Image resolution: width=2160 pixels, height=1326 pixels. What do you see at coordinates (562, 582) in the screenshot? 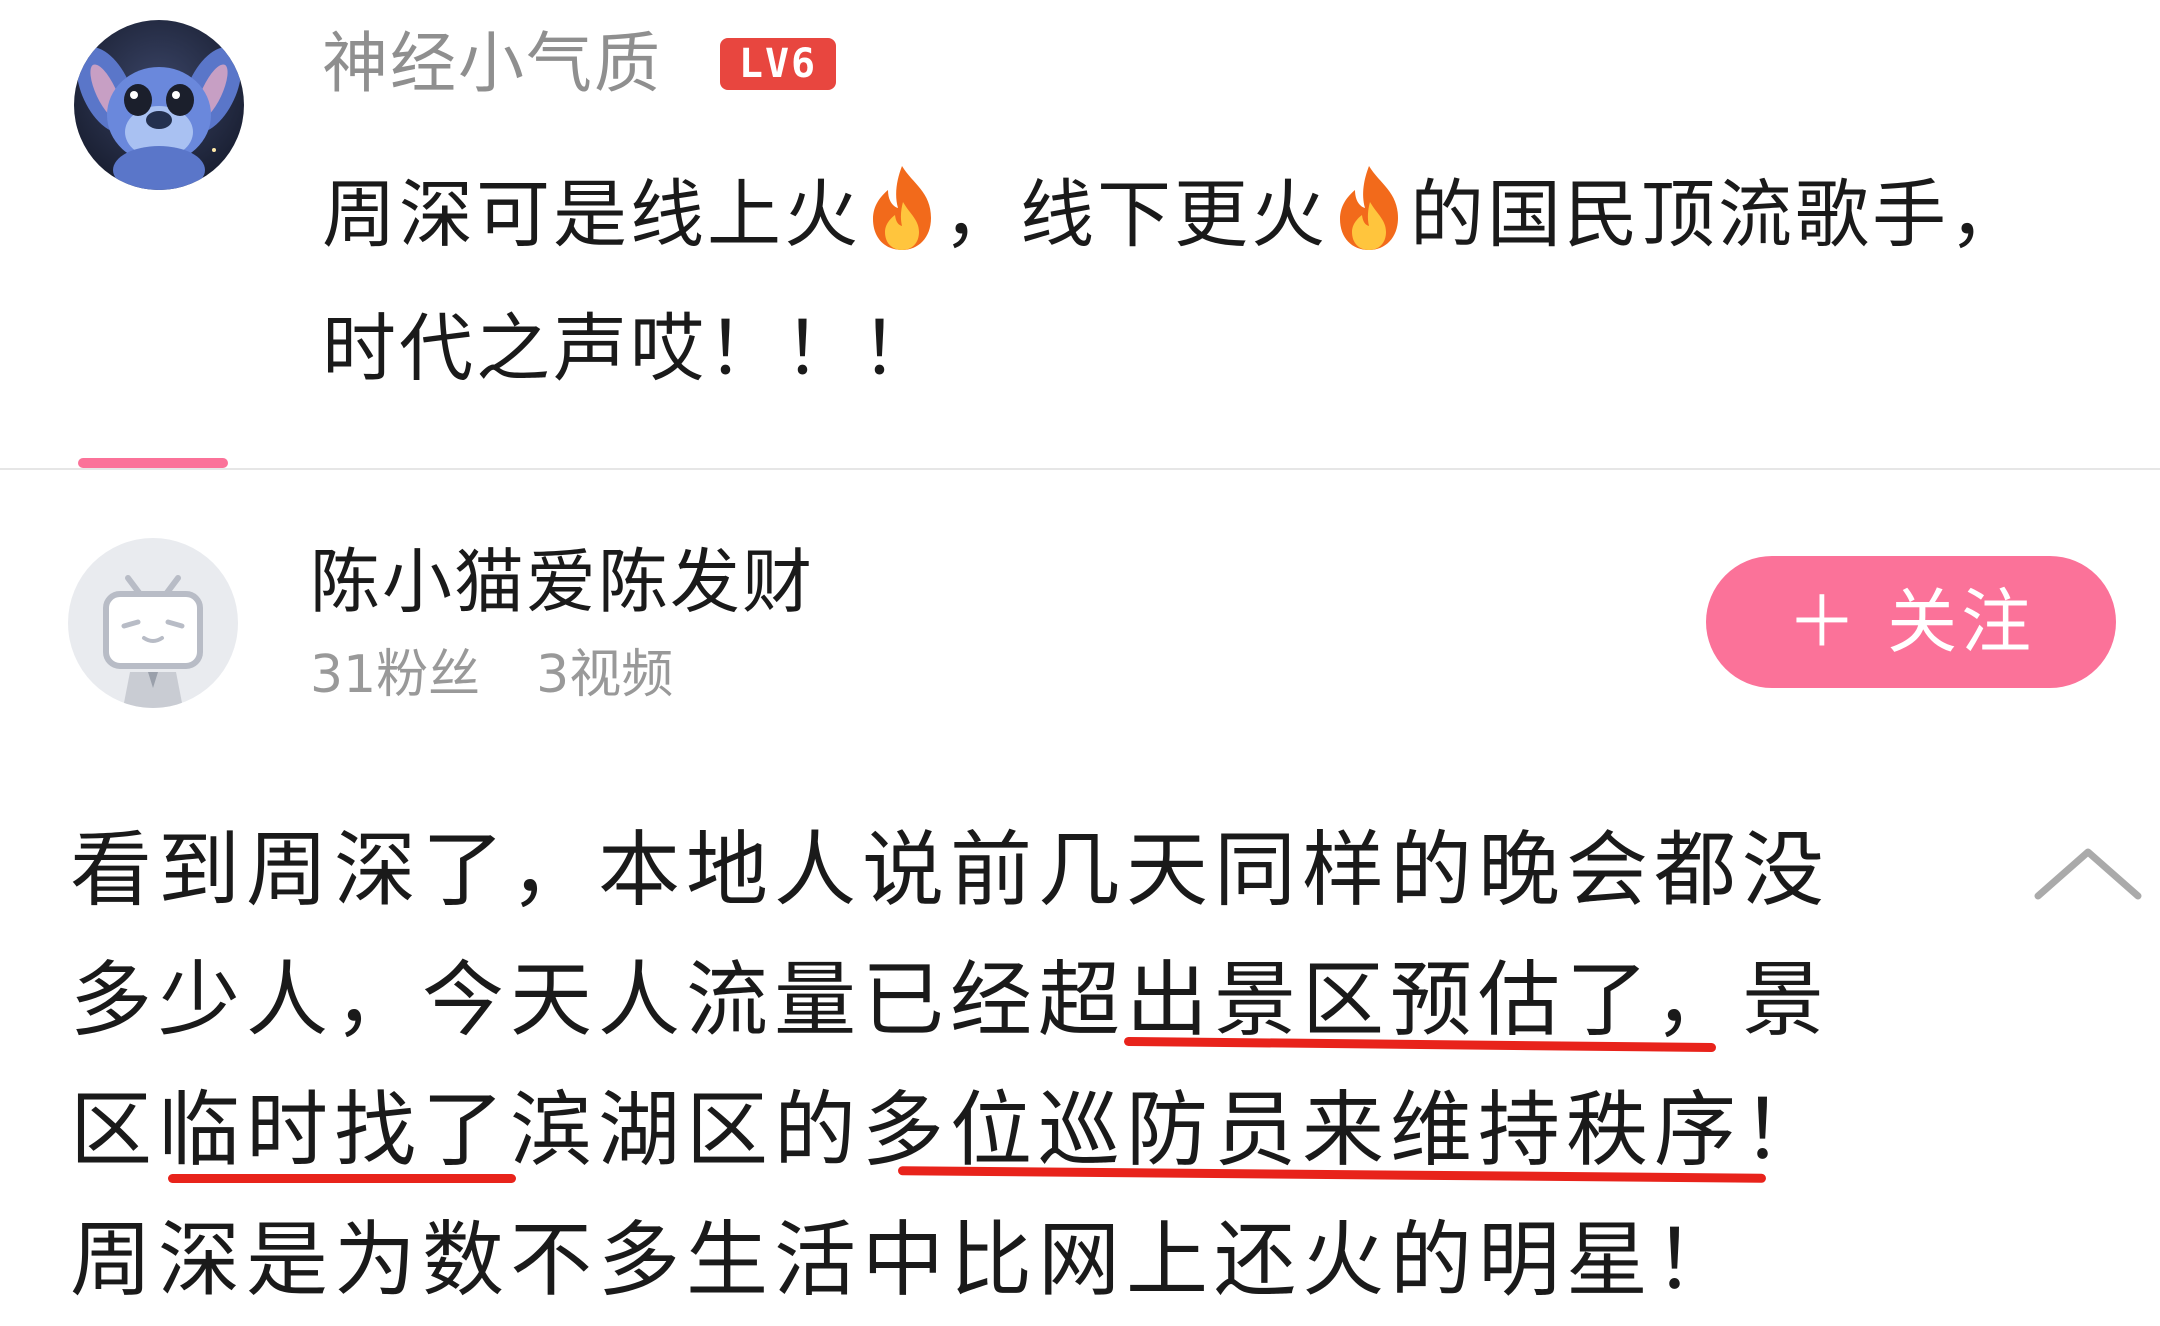
I see `user-name: 陈小猫爱陈发财` at bounding box center [562, 582].